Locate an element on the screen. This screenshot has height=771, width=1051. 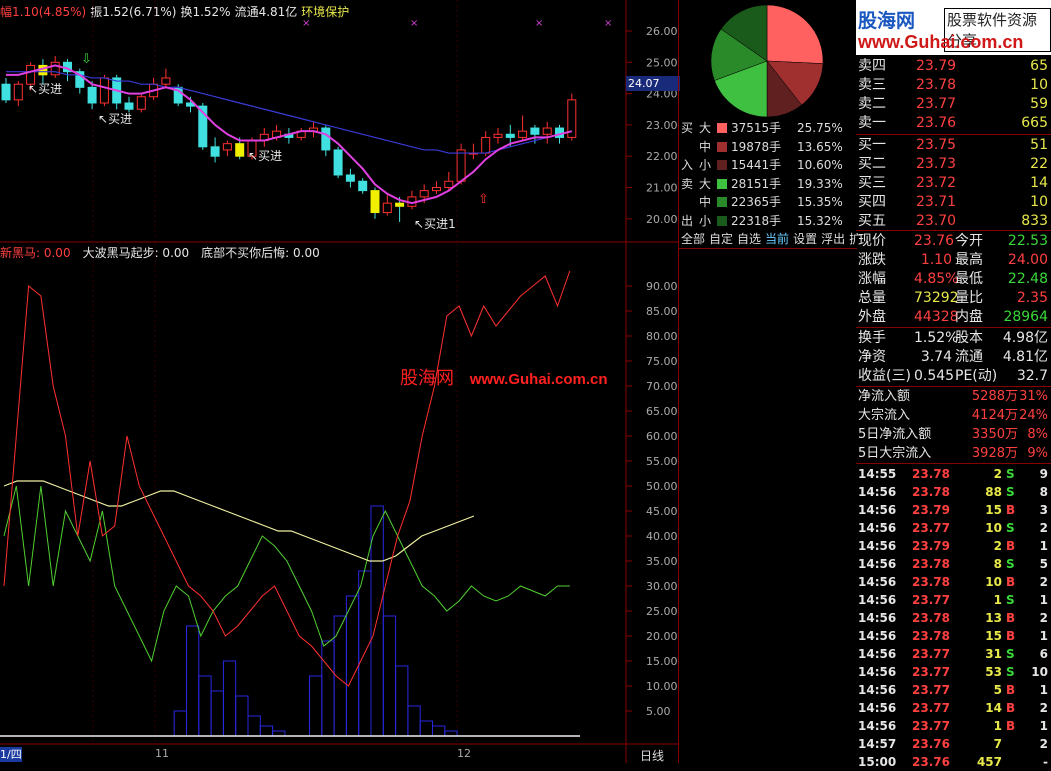
quote-label: 最低 is located at coordinates (969, 279).